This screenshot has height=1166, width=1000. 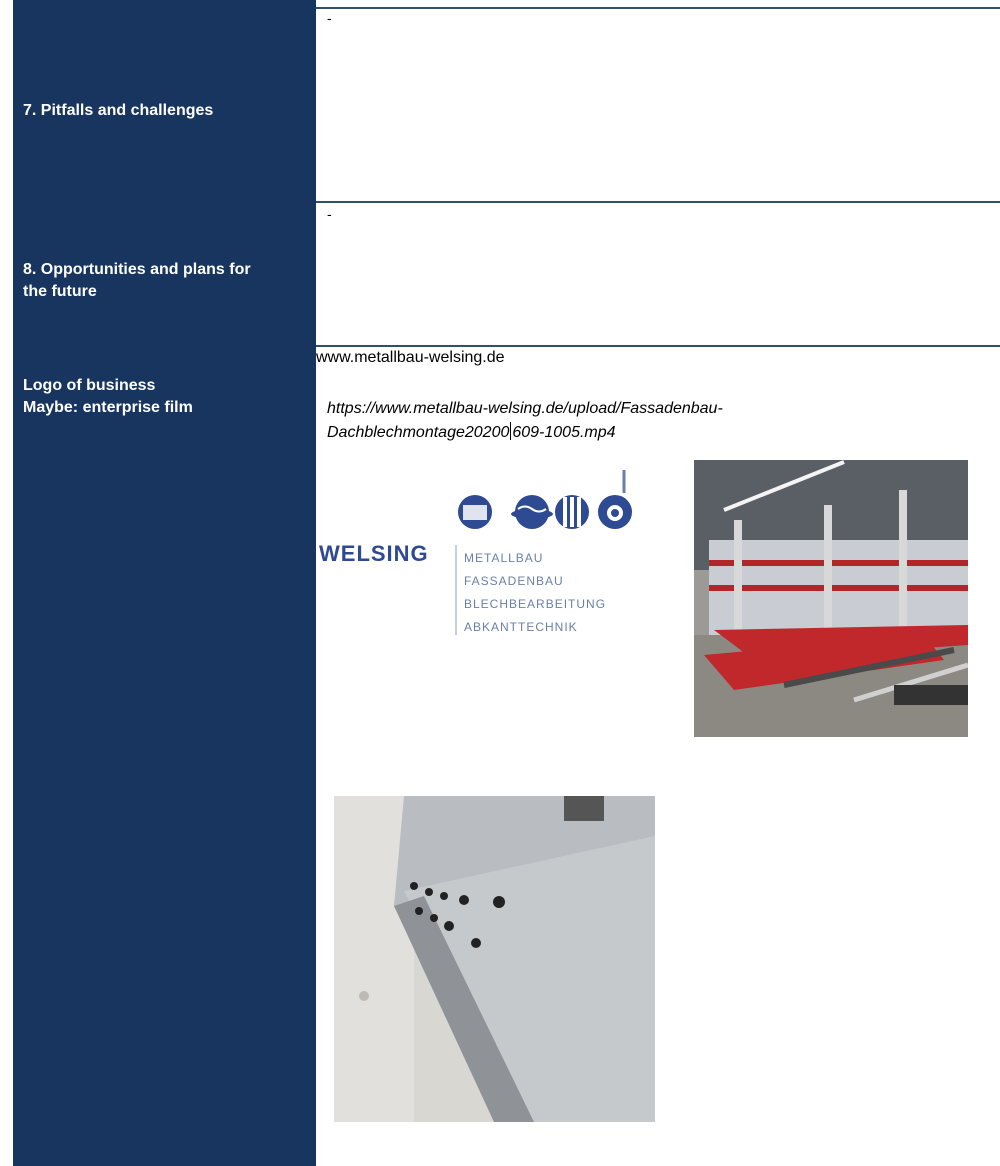 I want to click on warehouse-photo, so click(x=831, y=598).